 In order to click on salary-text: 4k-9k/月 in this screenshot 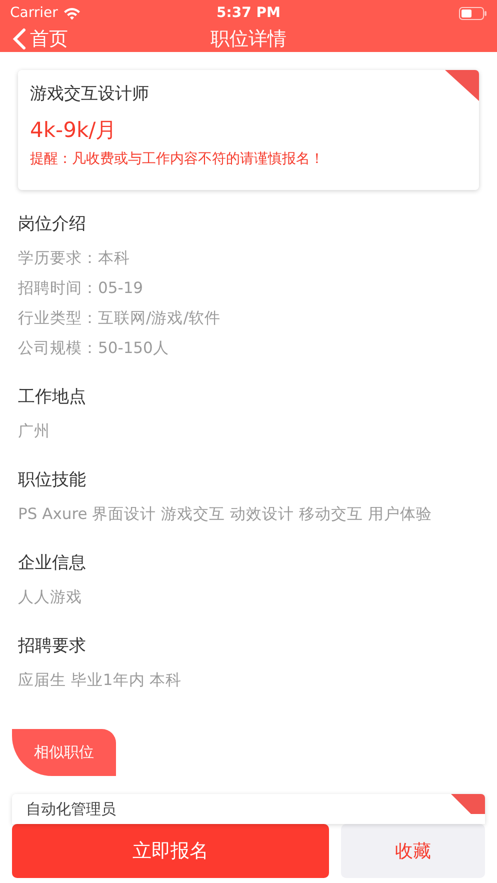, I will do `click(74, 130)`.